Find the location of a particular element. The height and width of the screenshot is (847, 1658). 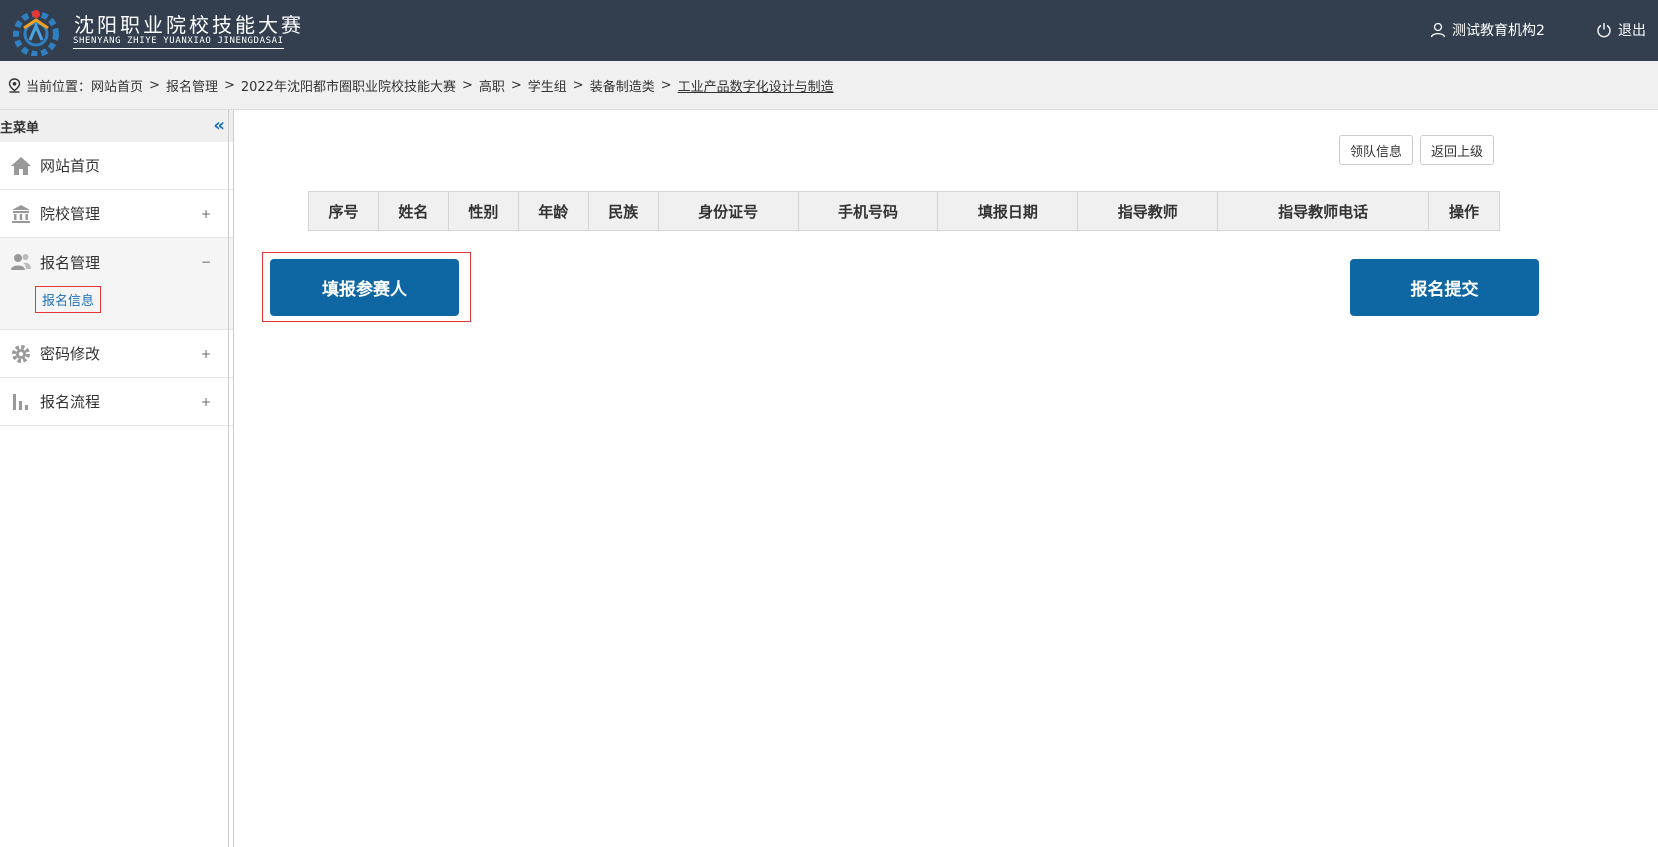

sidebar-item-label: 网站首页 is located at coordinates (70, 166).